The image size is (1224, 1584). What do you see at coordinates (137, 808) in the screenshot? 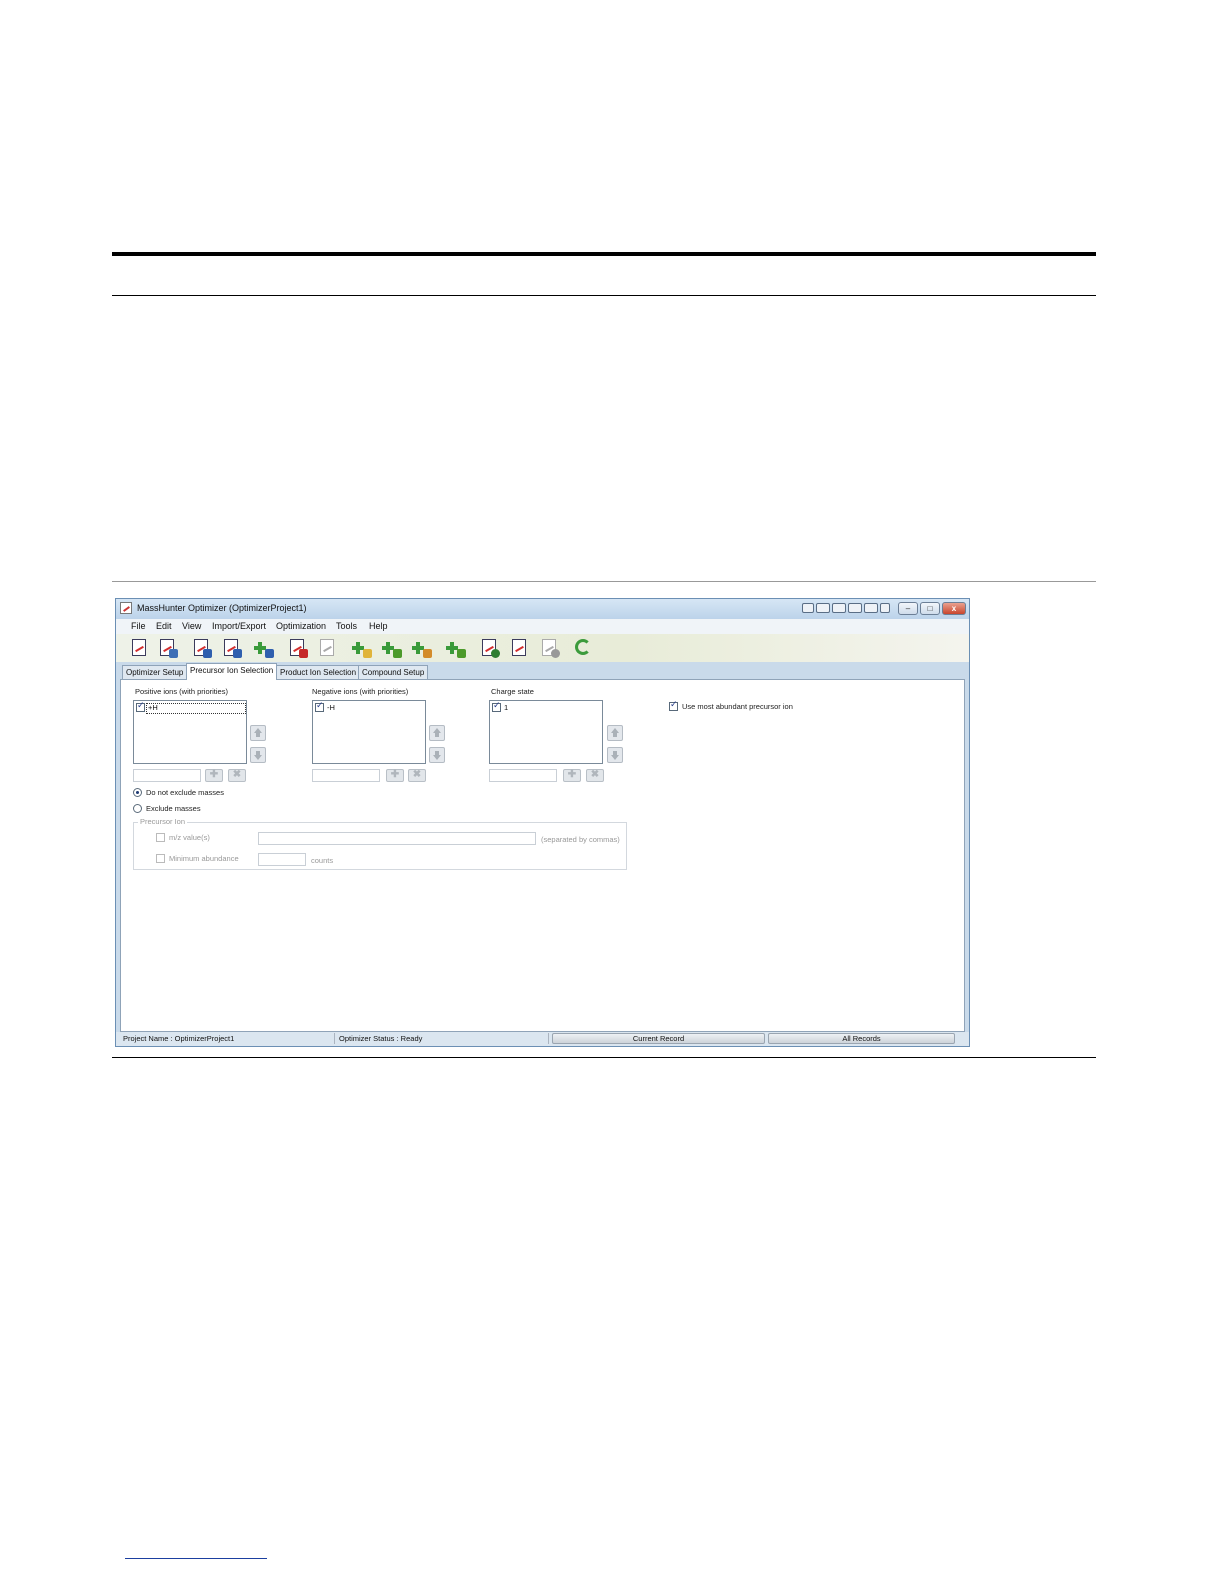
I see `exclude-masses-radio` at bounding box center [137, 808].